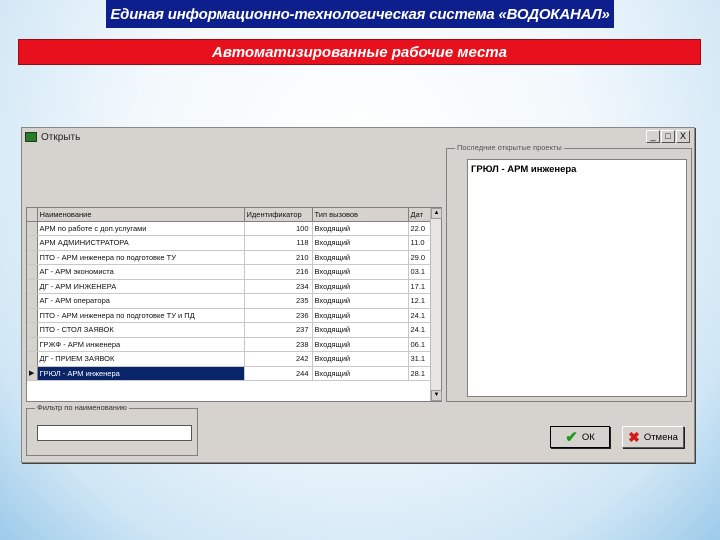  What do you see at coordinates (32, 373) in the screenshot?
I see `row-indicator: ▶` at bounding box center [32, 373].